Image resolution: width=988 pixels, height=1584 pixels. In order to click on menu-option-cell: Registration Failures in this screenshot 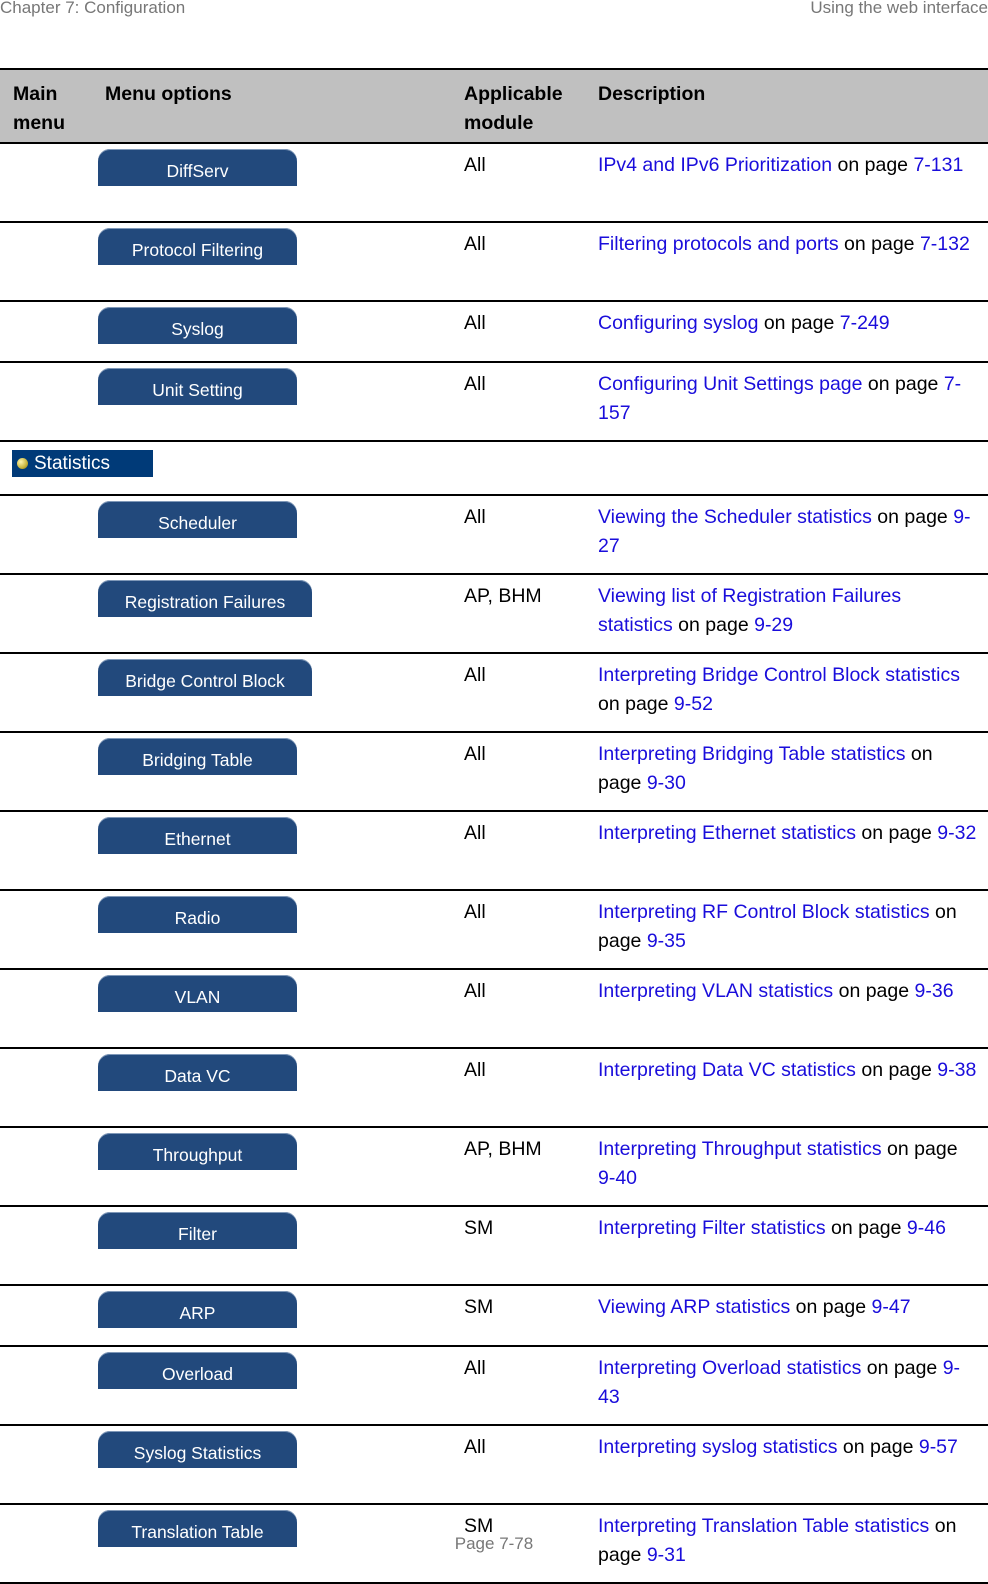, I will do `click(281, 614)`.